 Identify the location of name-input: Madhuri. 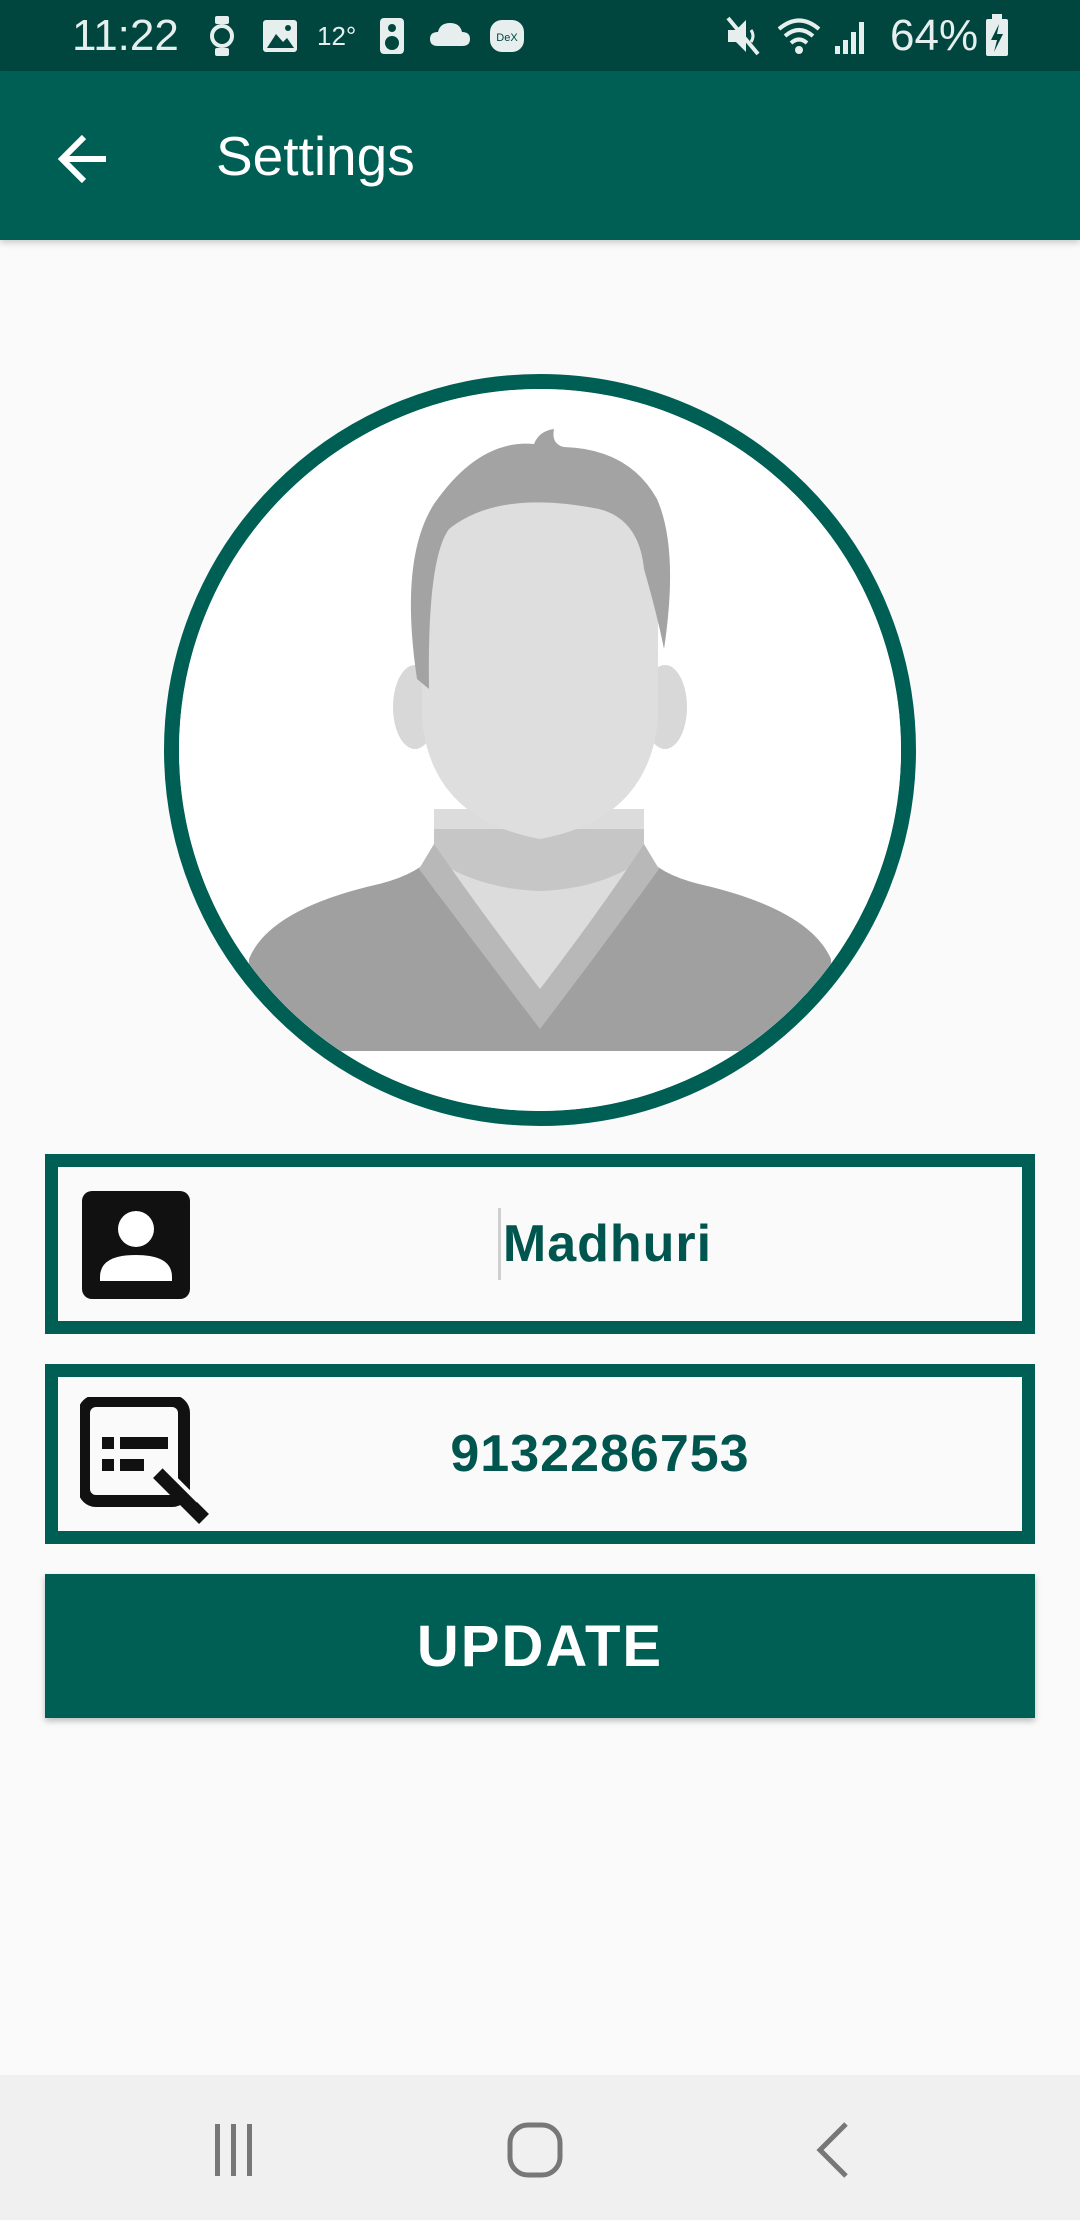
(540, 1244).